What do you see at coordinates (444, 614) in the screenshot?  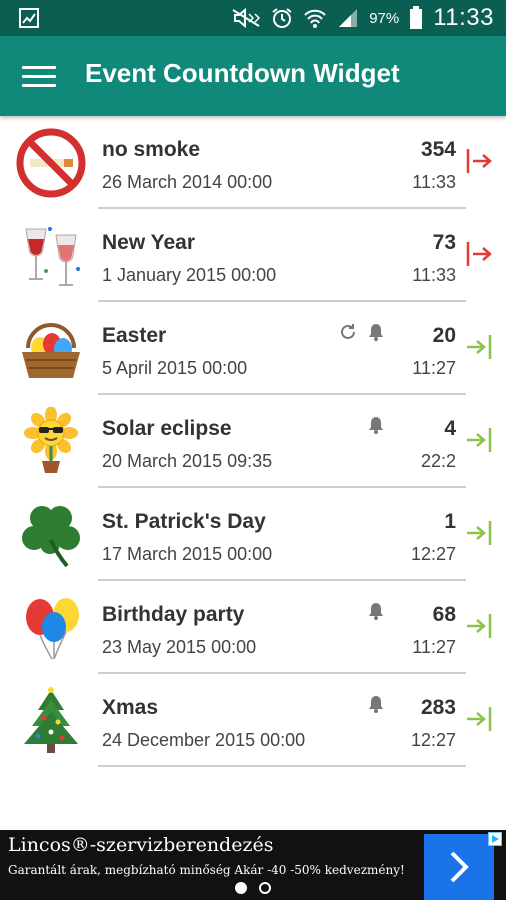 I see `event-count: 68` at bounding box center [444, 614].